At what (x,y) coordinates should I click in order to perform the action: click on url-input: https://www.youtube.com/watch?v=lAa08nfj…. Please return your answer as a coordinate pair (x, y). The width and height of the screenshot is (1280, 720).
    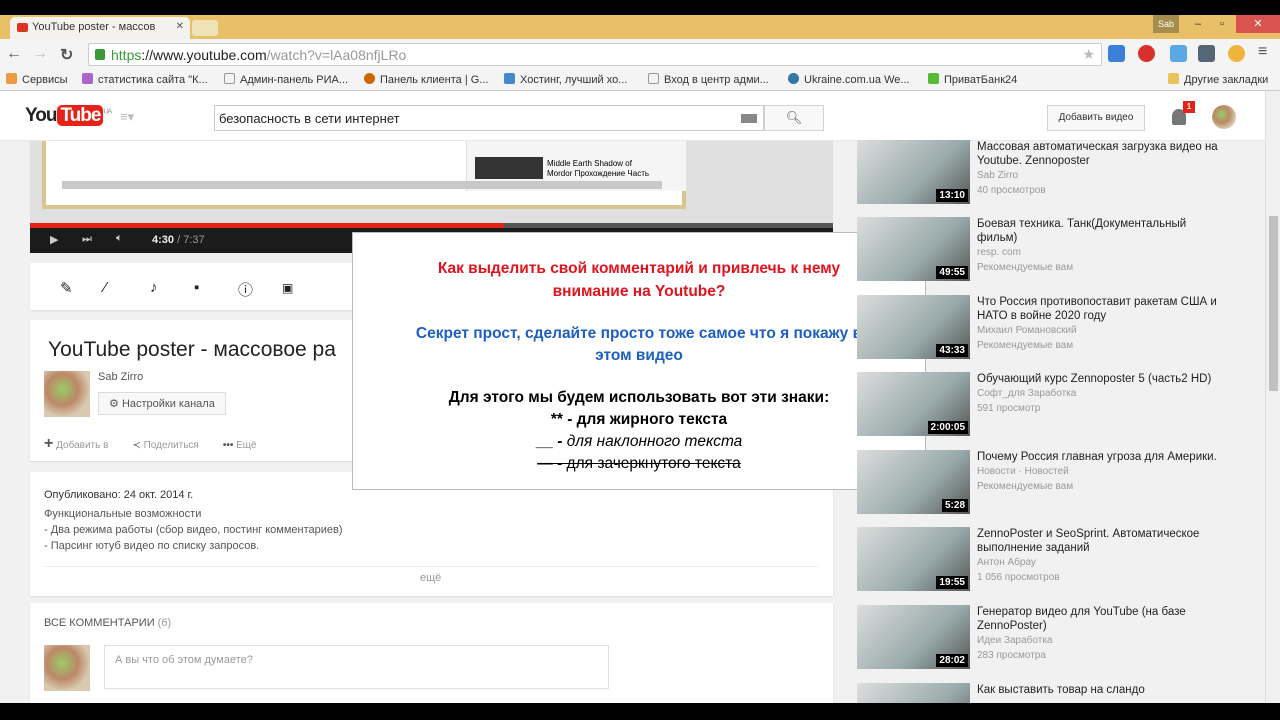
    Looking at the image, I should click on (595, 54).